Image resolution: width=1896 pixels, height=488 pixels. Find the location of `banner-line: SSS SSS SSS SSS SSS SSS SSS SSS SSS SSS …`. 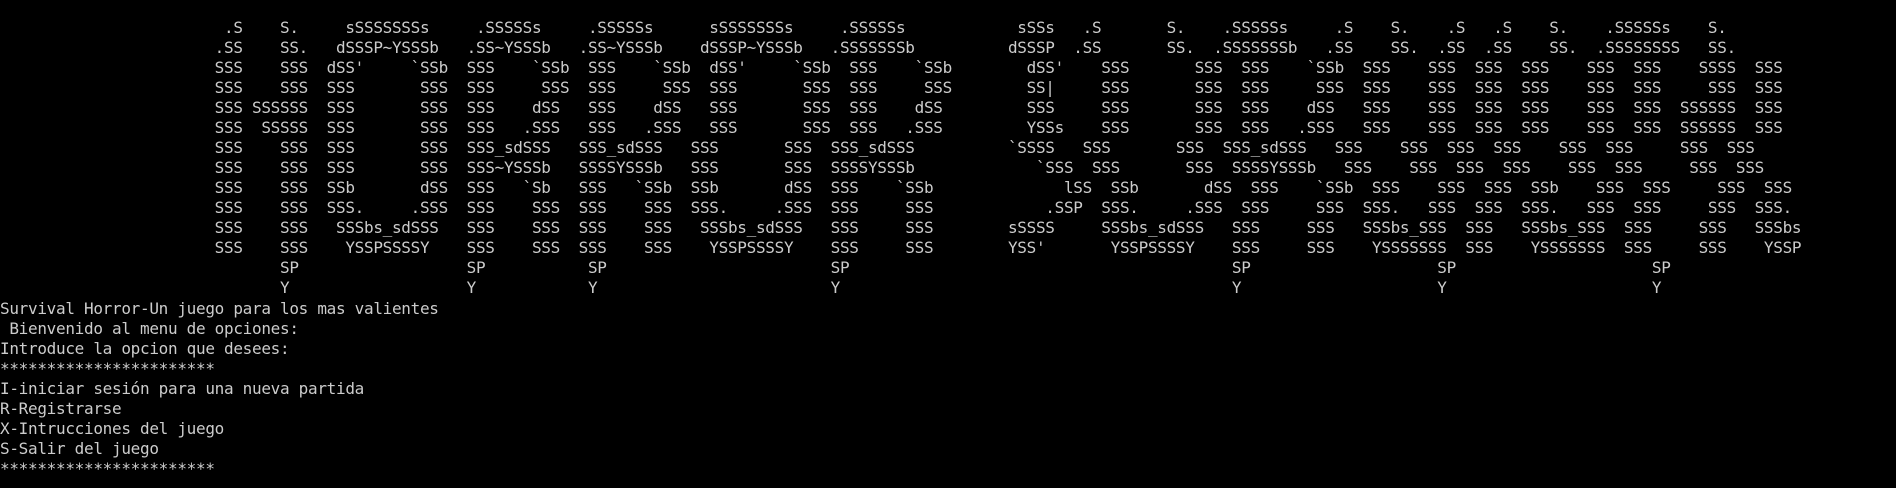

banner-line: SSS SSS SSS SSS SSS SSS SSS SSS SSS SSS … is located at coordinates (891, 87).